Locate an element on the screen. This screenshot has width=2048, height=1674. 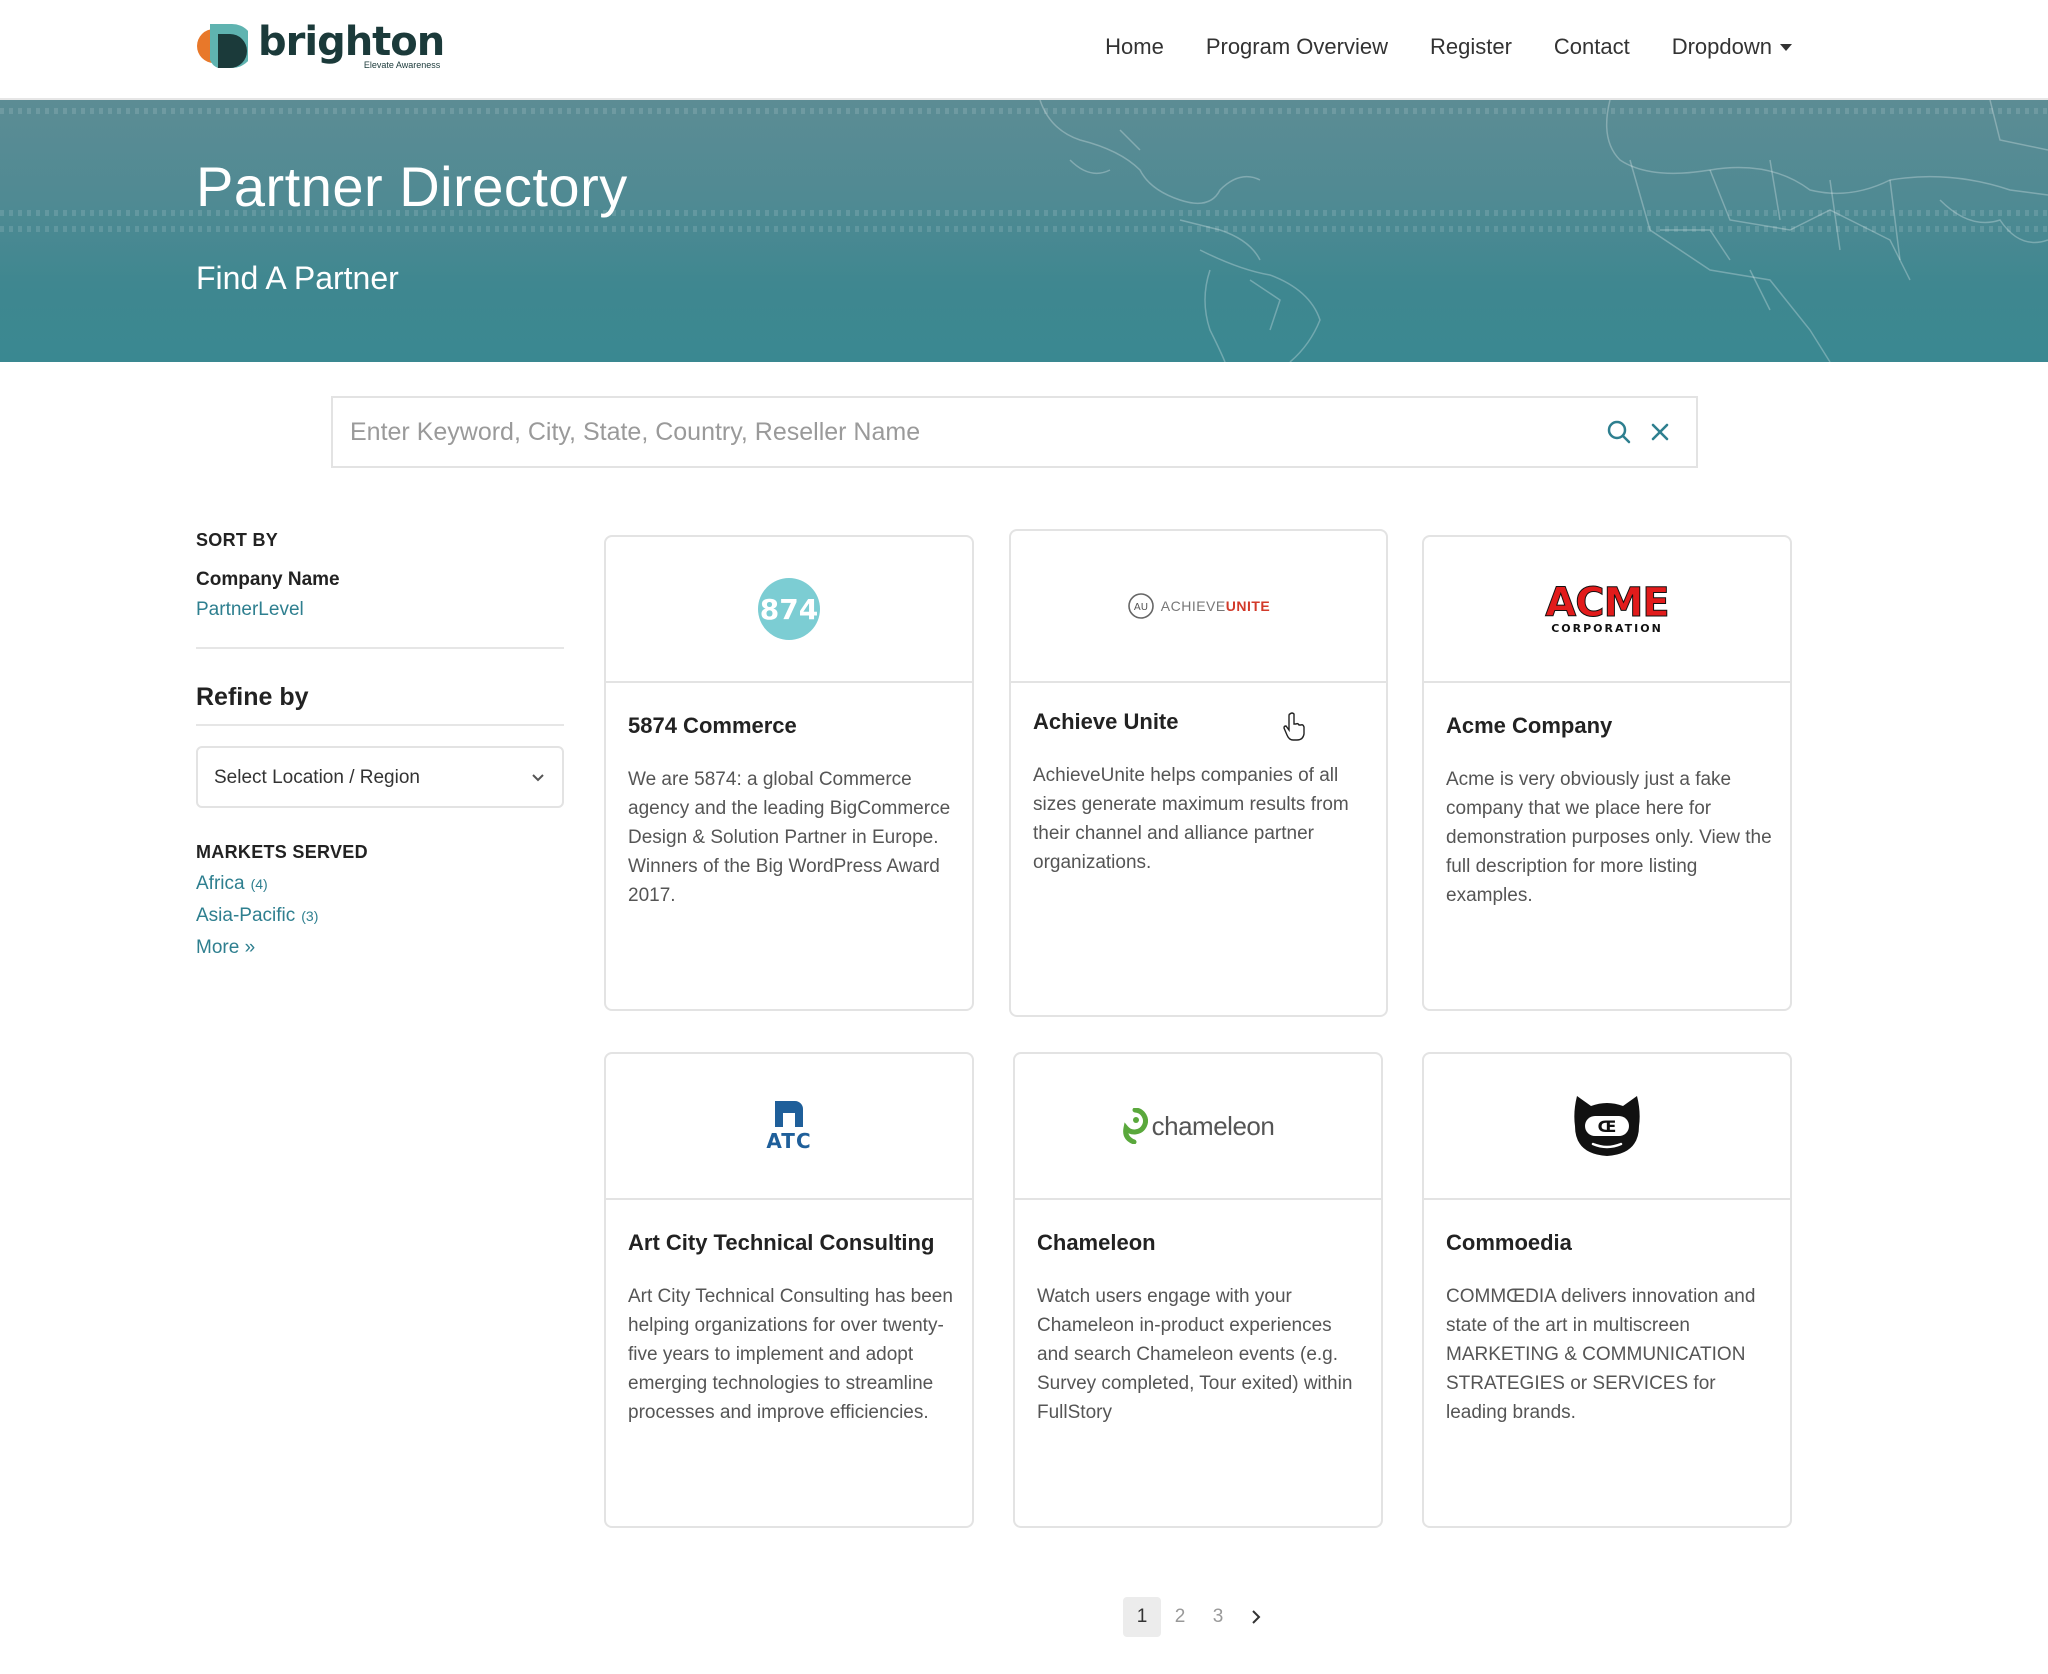
sort-option-company-name: Company Name is located at coordinates (380, 580).